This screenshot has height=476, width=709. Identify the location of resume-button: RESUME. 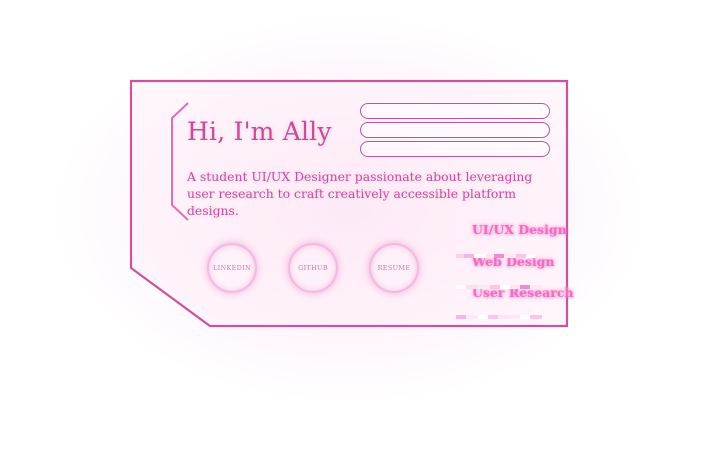
(394, 268).